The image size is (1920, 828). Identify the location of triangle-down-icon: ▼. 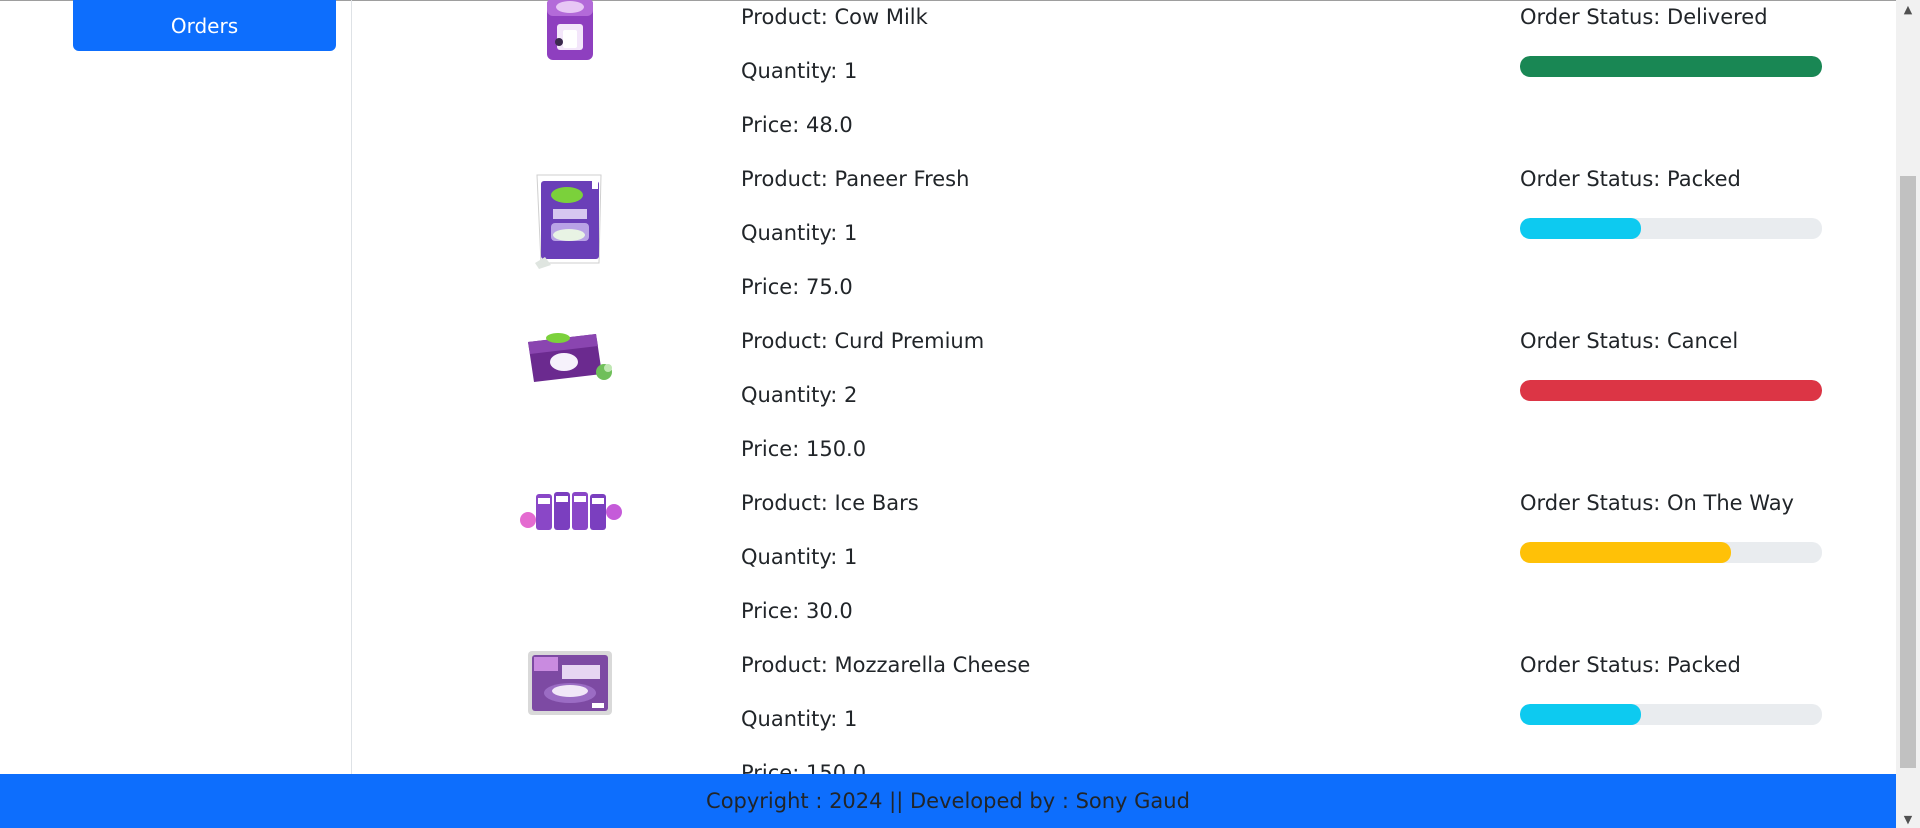
(1908, 819).